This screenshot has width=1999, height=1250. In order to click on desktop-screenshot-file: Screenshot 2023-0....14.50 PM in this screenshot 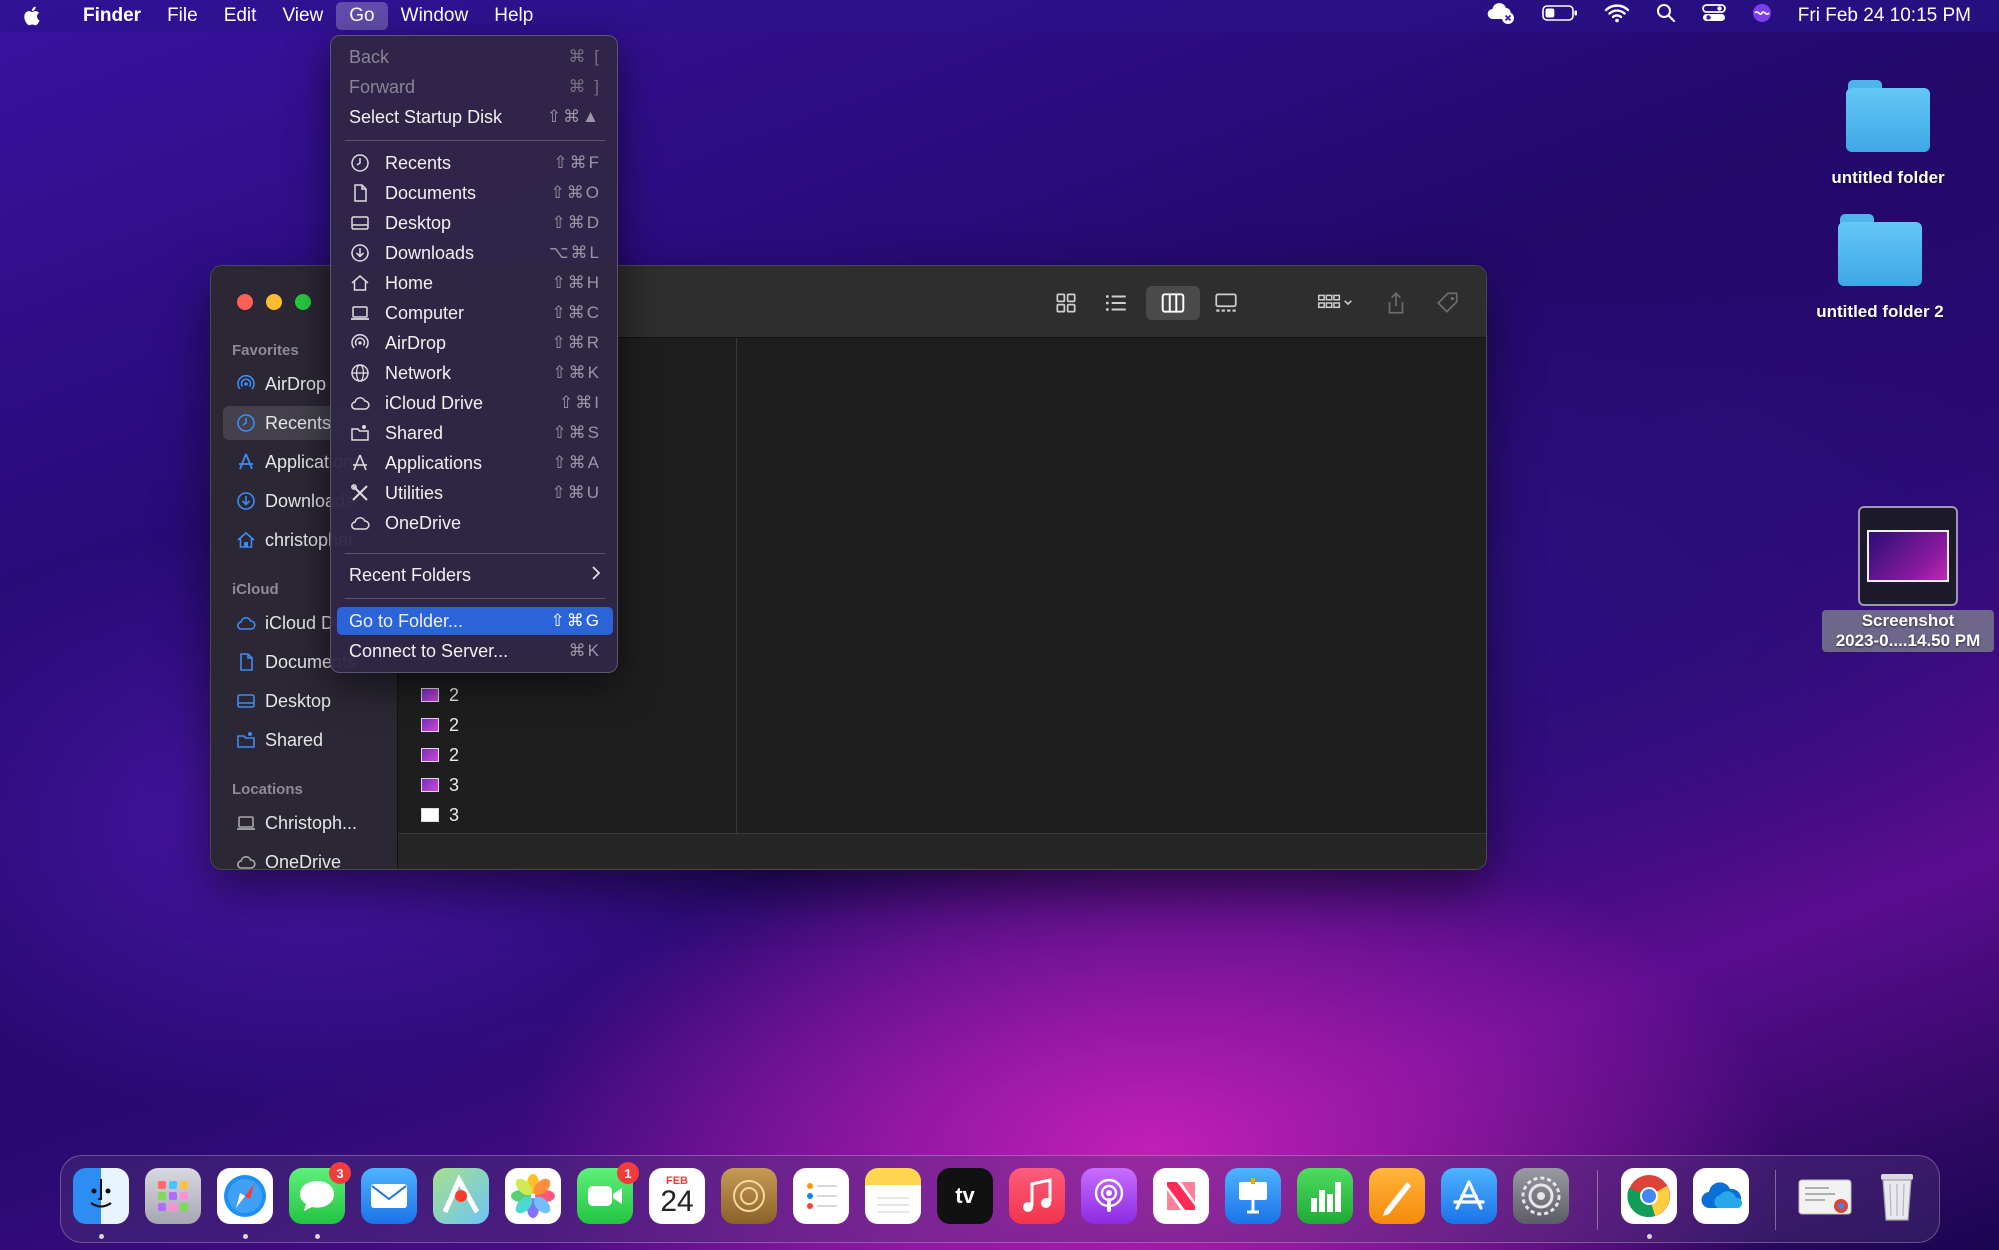, I will do `click(1908, 579)`.